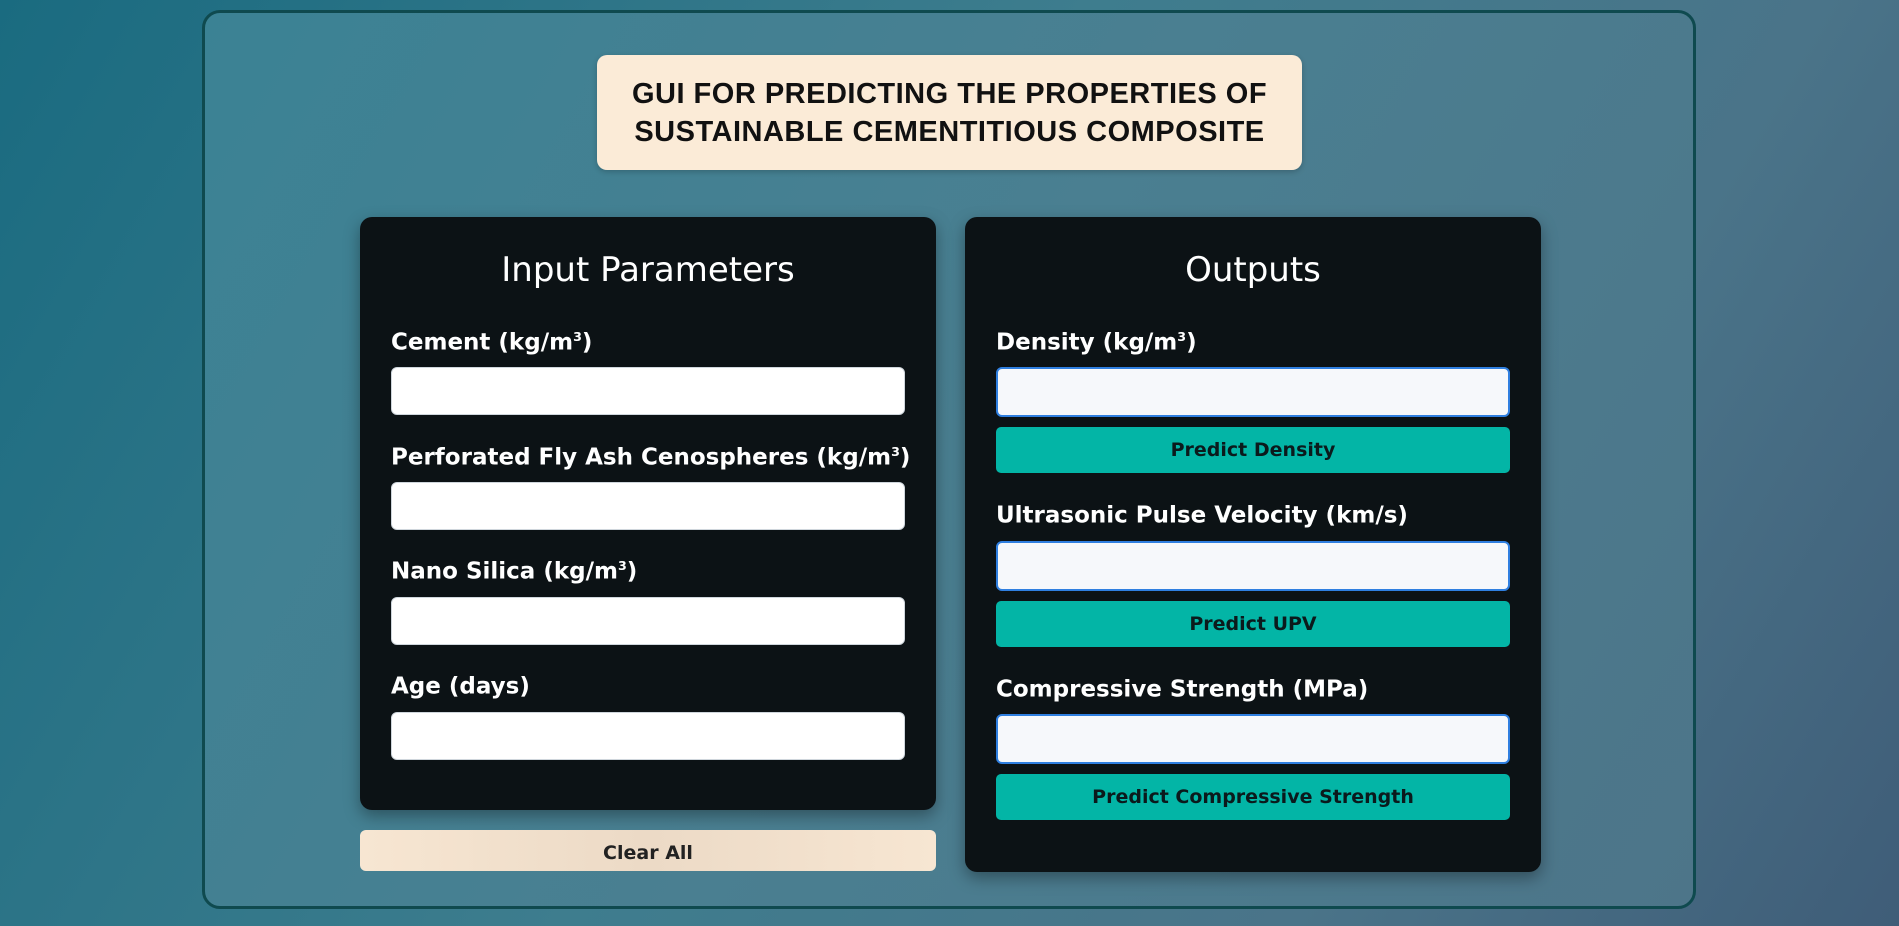 The width and height of the screenshot is (1899, 926). What do you see at coordinates (648, 736) in the screenshot?
I see `age-input` at bounding box center [648, 736].